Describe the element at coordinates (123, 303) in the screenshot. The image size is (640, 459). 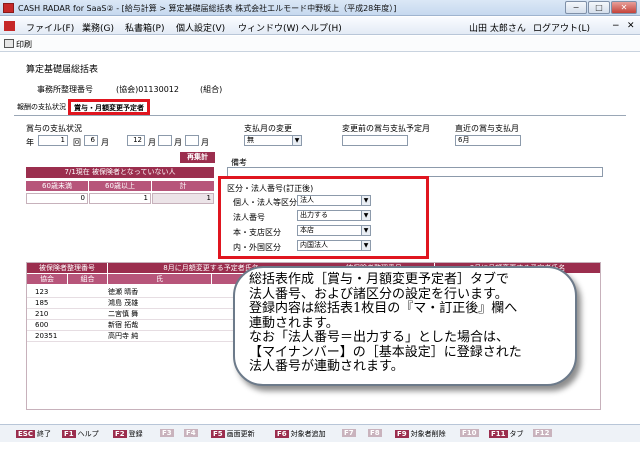
I see `row-name: 鴻島 茂雄` at that location.